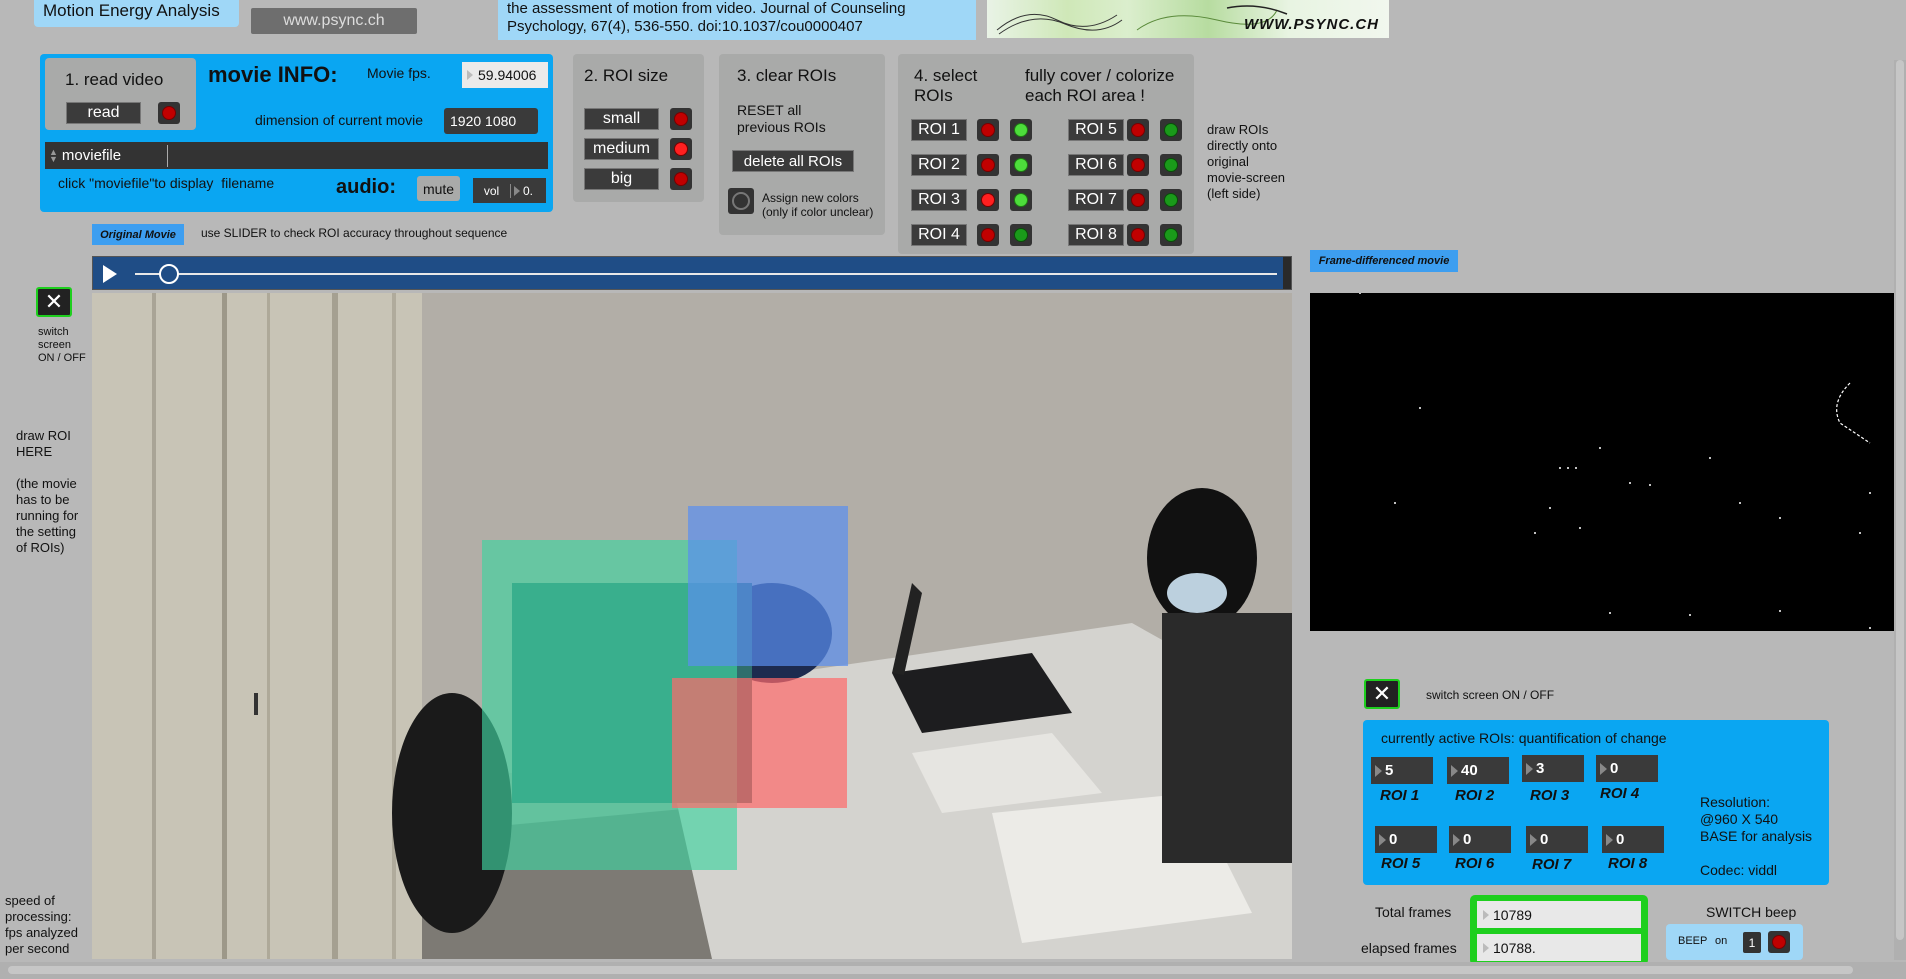 The image size is (1906, 979). Describe the element at coordinates (1021, 235) in the screenshot. I see `roi-4-green-indicator` at that location.